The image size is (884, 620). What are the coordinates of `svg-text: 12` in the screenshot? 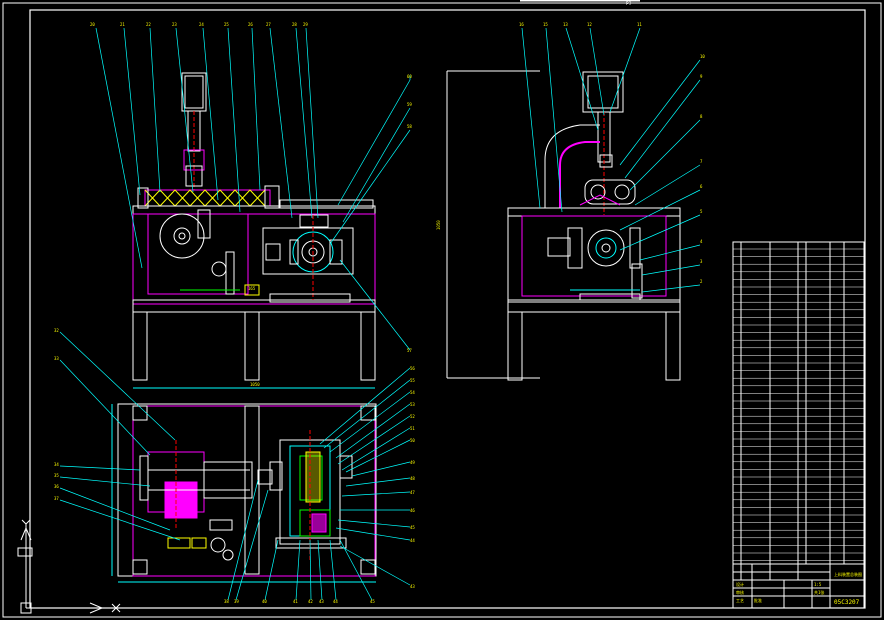 It's located at (589, 24).